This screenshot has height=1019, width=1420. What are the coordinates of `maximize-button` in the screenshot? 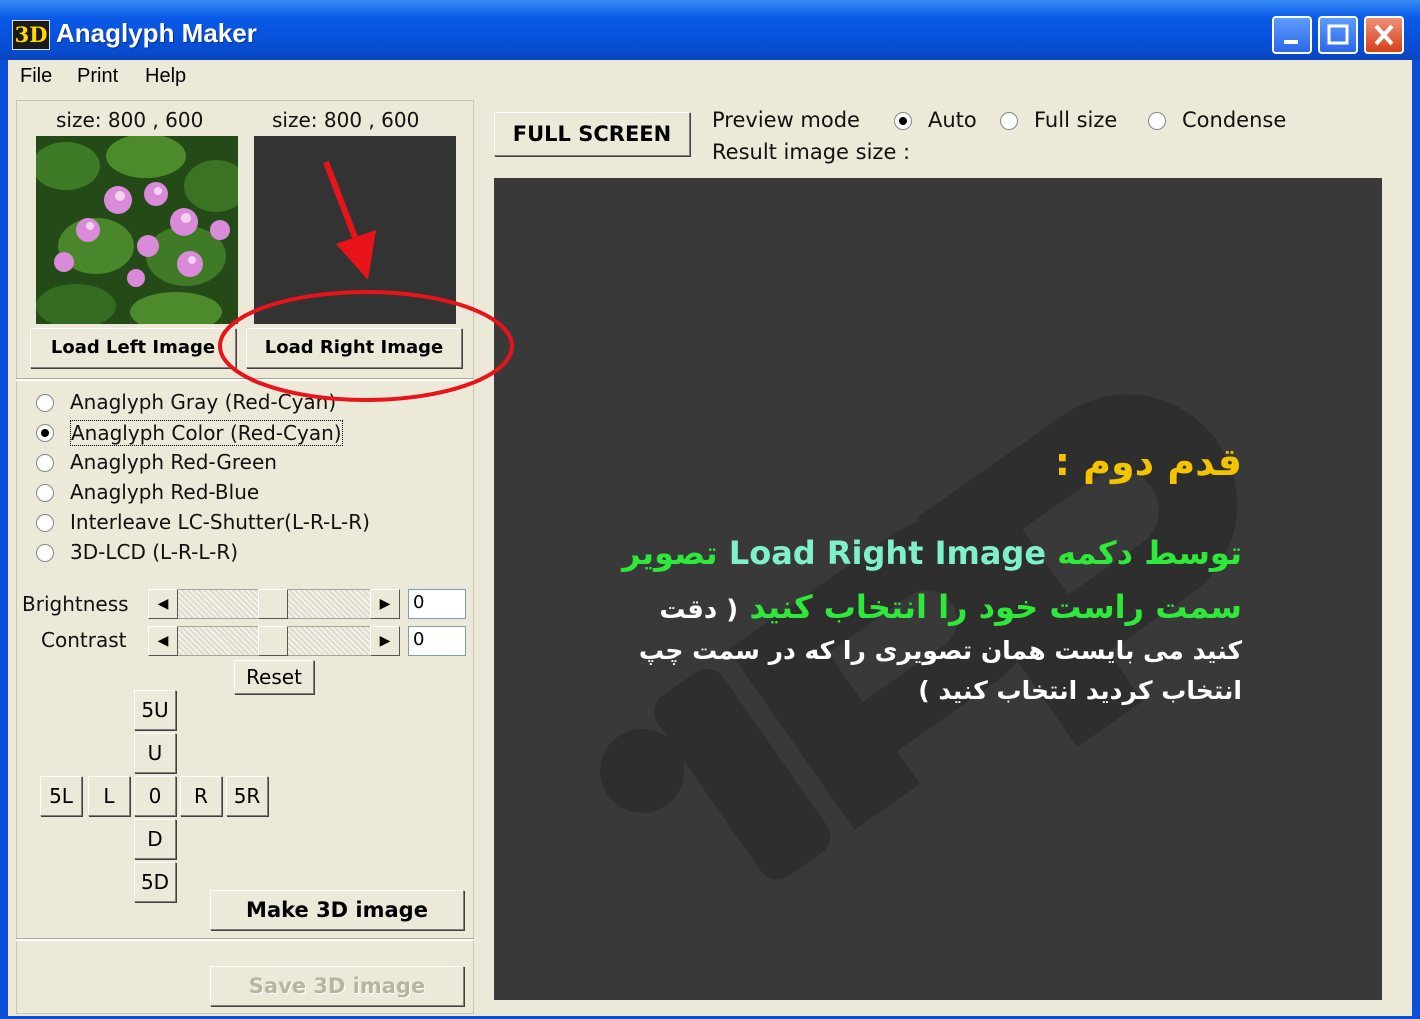 It's located at (1338, 35).